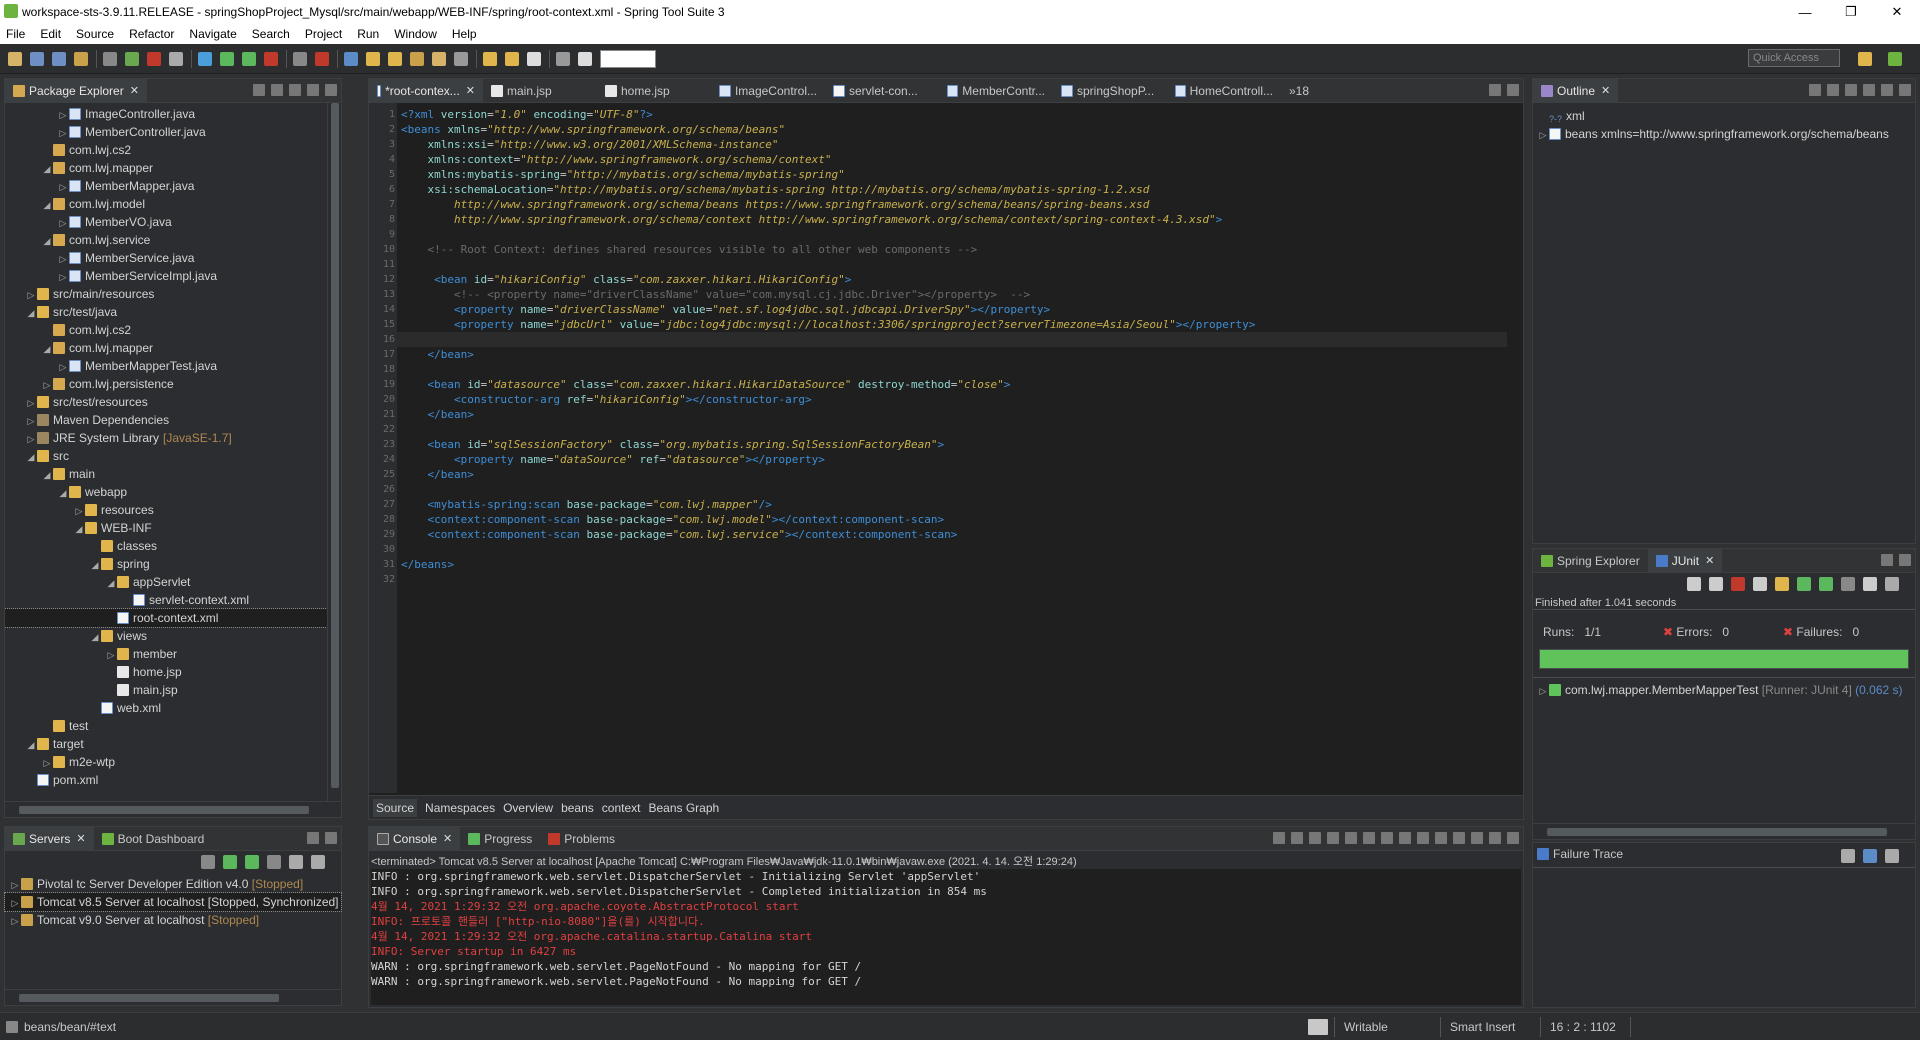 The height and width of the screenshot is (1040, 1920). What do you see at coordinates (15, 58) in the screenshot?
I see `new-icon` at bounding box center [15, 58].